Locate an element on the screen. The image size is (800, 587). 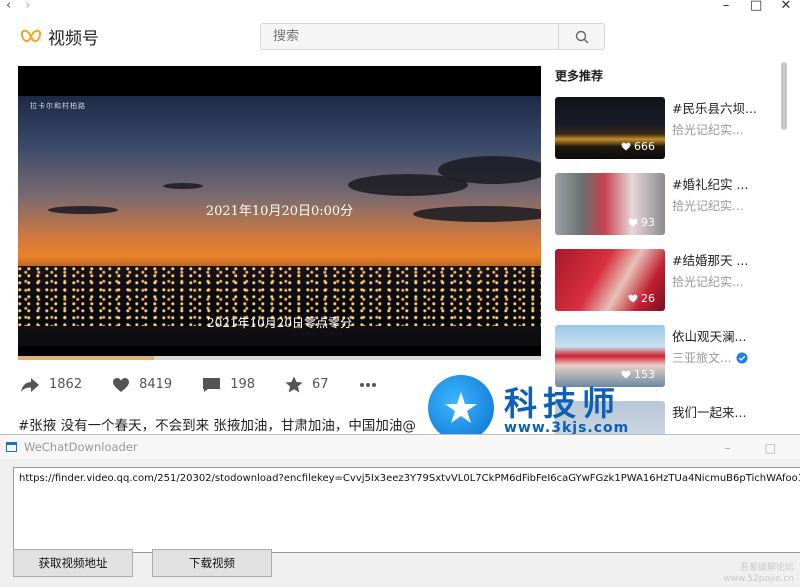
search-button is located at coordinates (581, 36).